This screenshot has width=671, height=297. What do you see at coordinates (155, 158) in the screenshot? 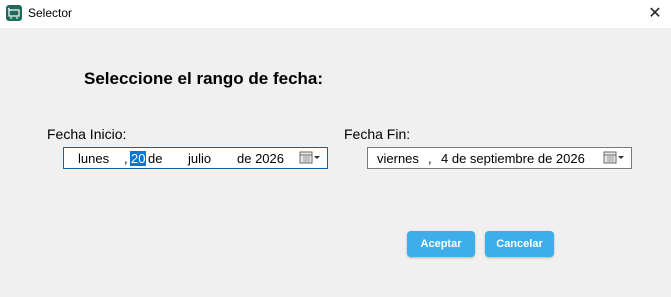
I see `start-de: de` at bounding box center [155, 158].